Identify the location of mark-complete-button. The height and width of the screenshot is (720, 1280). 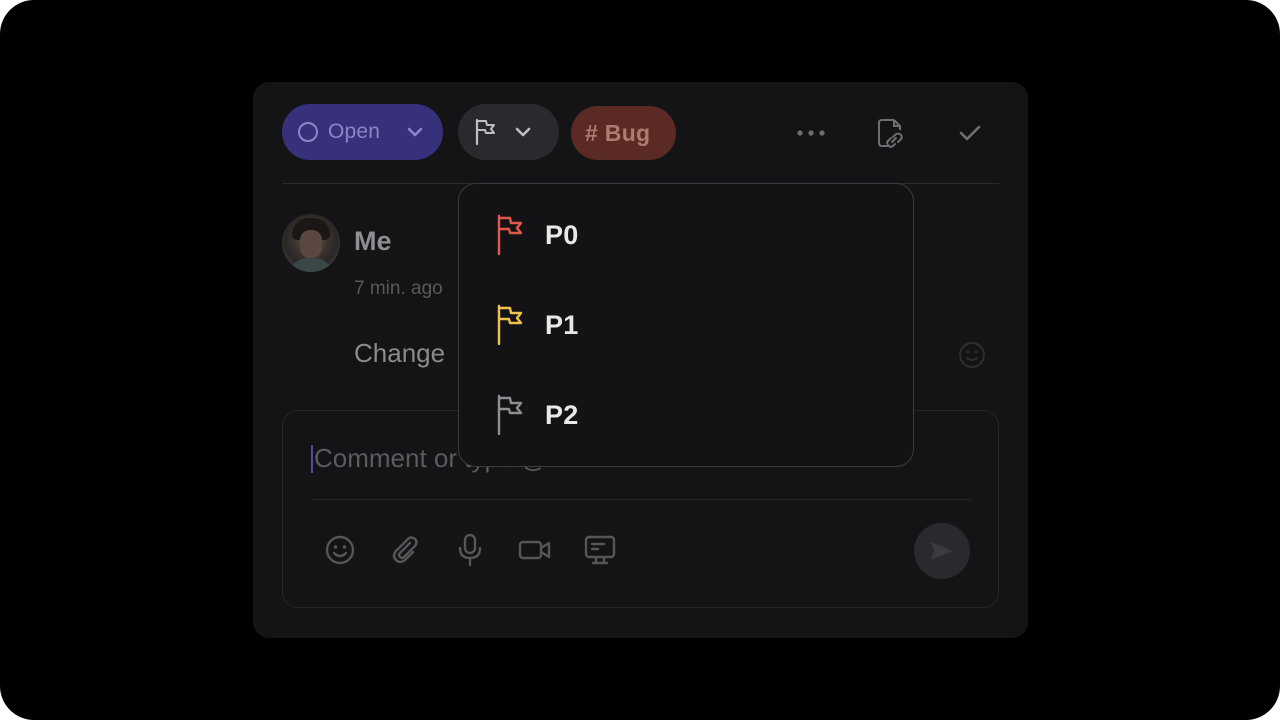
(970, 133).